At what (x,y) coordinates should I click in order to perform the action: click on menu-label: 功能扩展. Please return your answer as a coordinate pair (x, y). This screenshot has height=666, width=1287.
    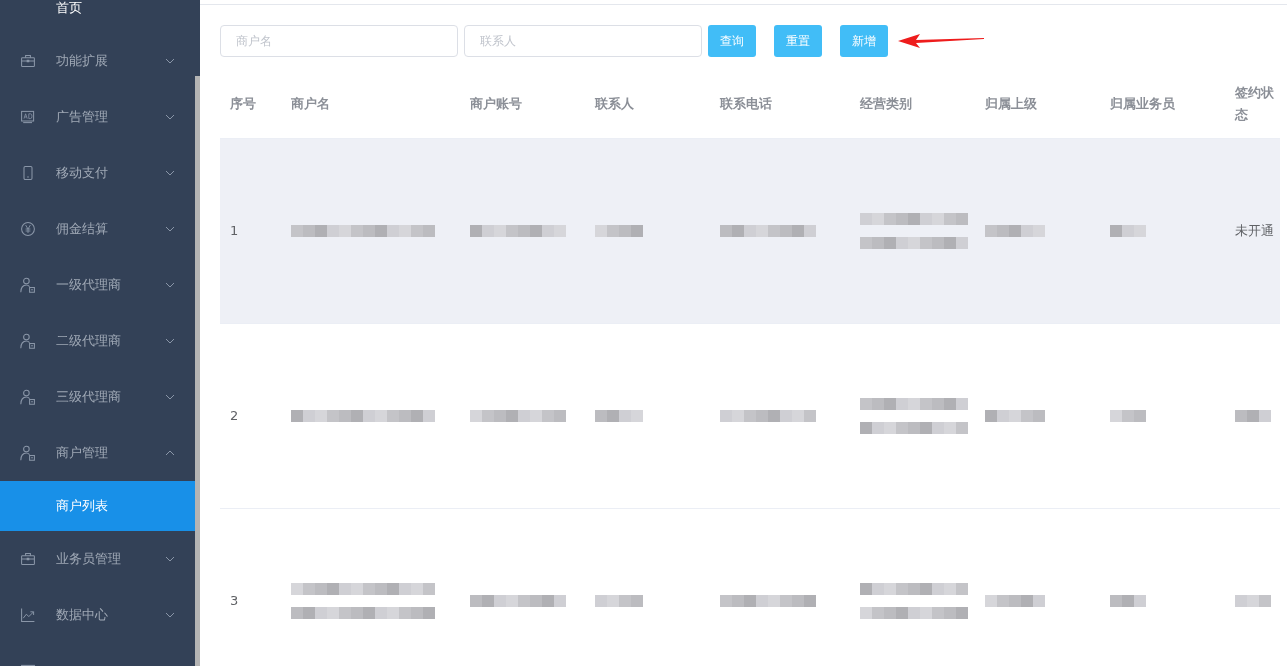
    Looking at the image, I should click on (82, 61).